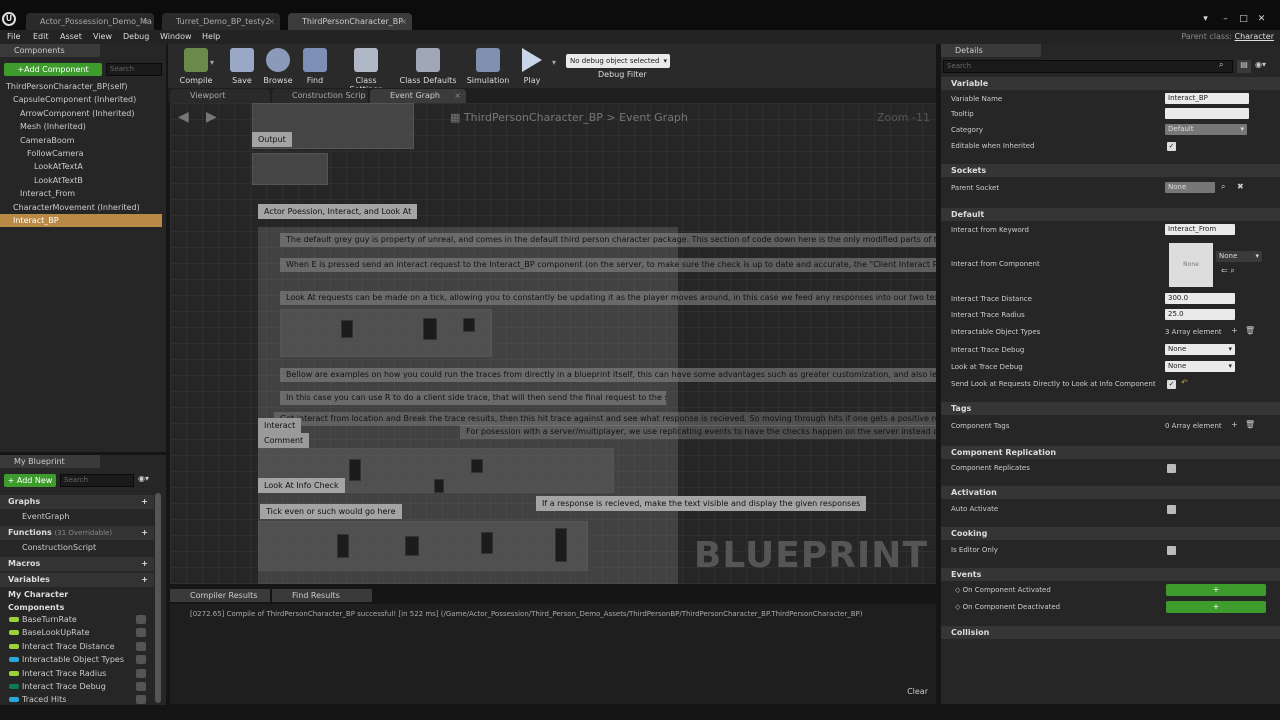  I want to click on view-options-icon: ▤, so click(1244, 66).